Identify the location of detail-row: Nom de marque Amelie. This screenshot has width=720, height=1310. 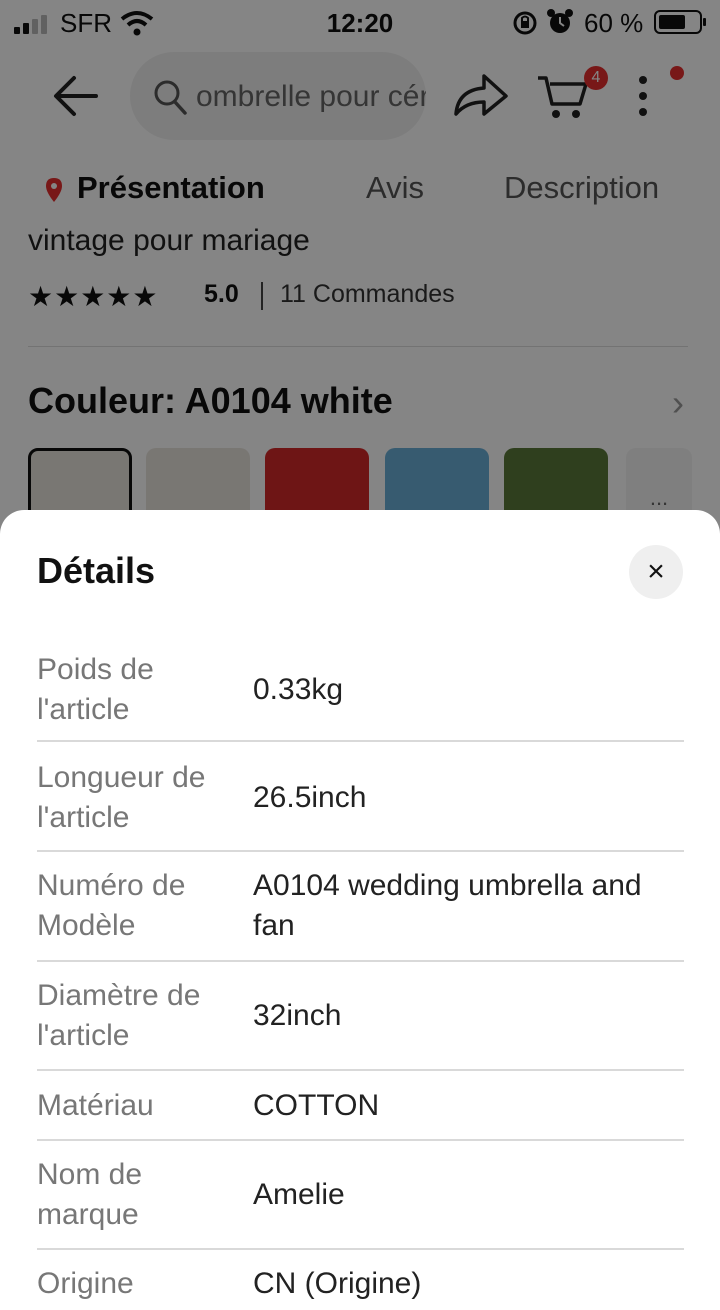
(360, 1195).